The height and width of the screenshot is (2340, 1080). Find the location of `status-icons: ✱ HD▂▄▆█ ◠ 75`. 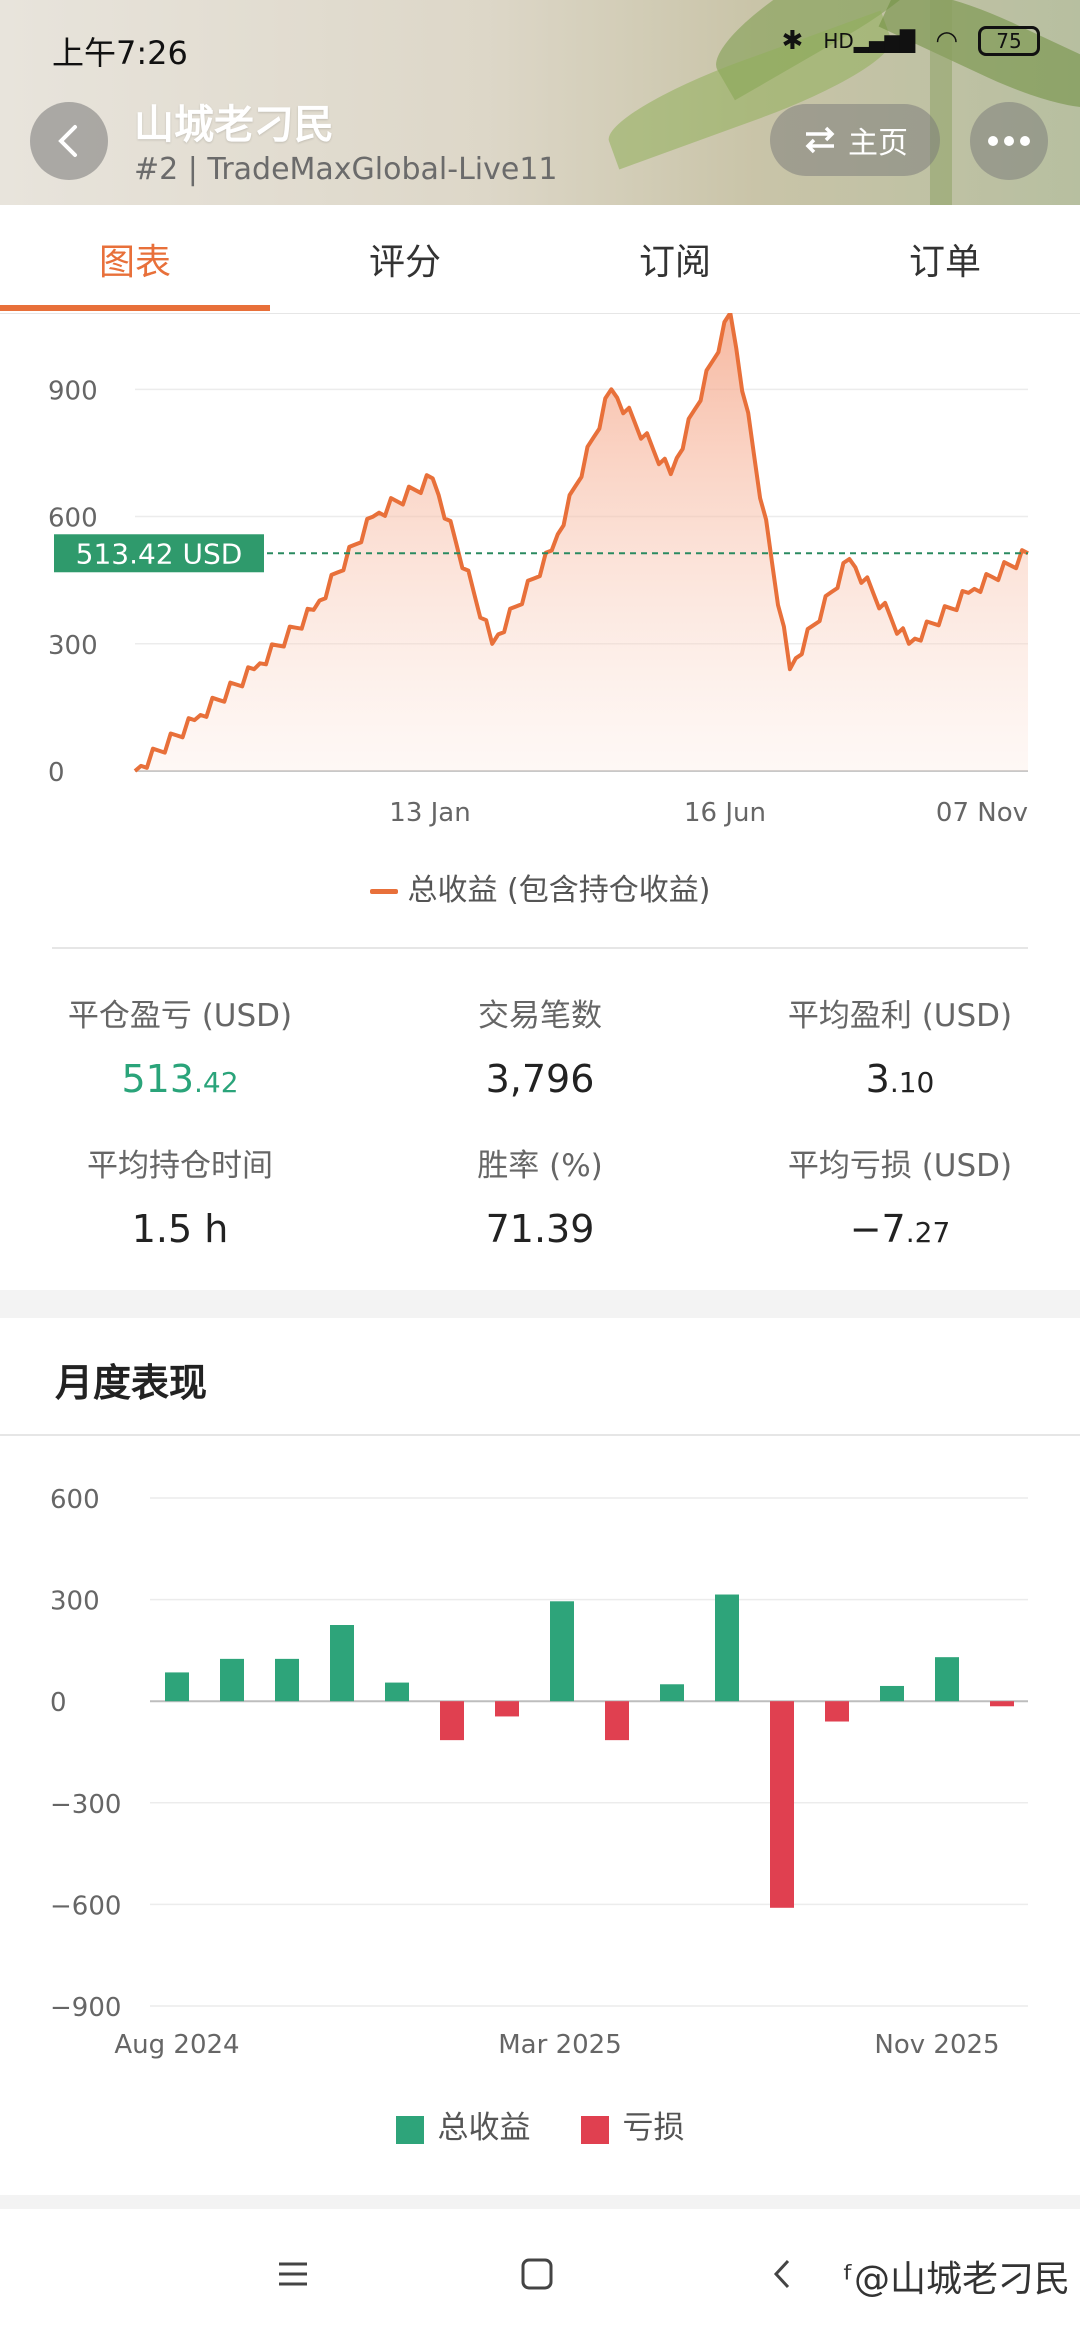

status-icons: ✱ HD▂▄▆█ ◠ 75 is located at coordinates (911, 41).